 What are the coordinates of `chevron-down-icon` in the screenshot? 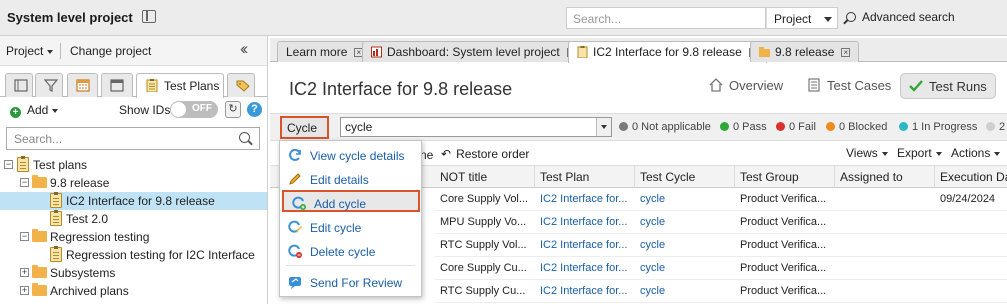 It's located at (603, 127).